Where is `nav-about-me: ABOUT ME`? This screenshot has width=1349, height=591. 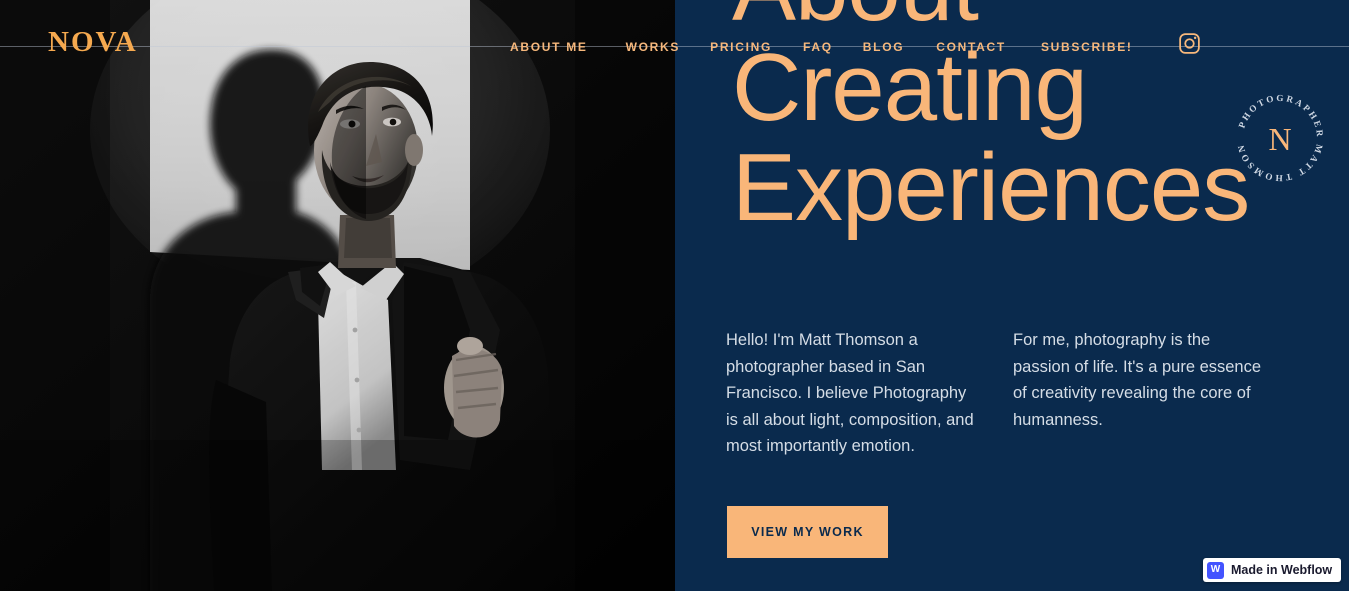 nav-about-me: ABOUT ME is located at coordinates (549, 47).